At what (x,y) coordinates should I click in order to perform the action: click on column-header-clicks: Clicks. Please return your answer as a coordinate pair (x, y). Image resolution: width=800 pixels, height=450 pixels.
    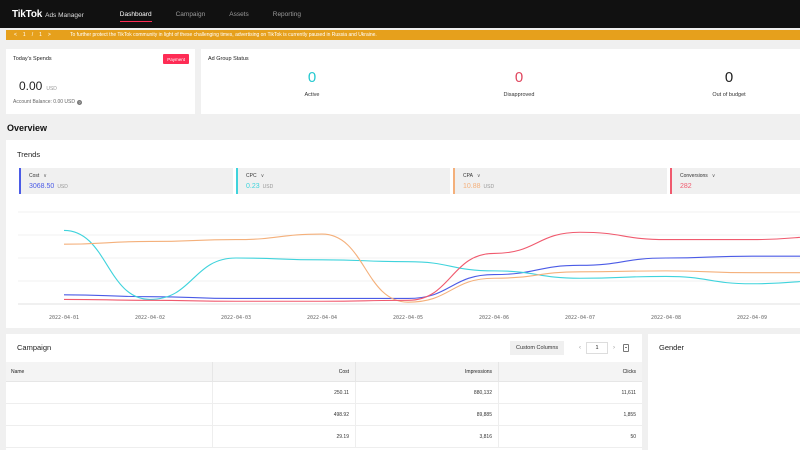
    Looking at the image, I should click on (570, 371).